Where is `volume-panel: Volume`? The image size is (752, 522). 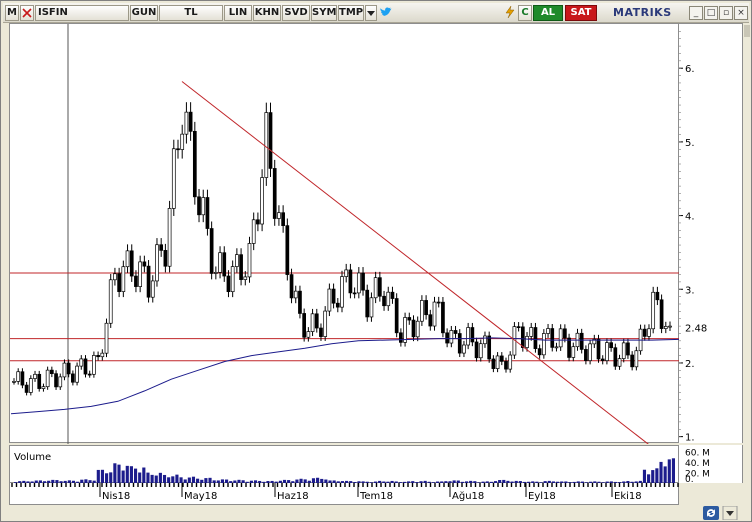 volume-panel: Volume is located at coordinates (344, 464).